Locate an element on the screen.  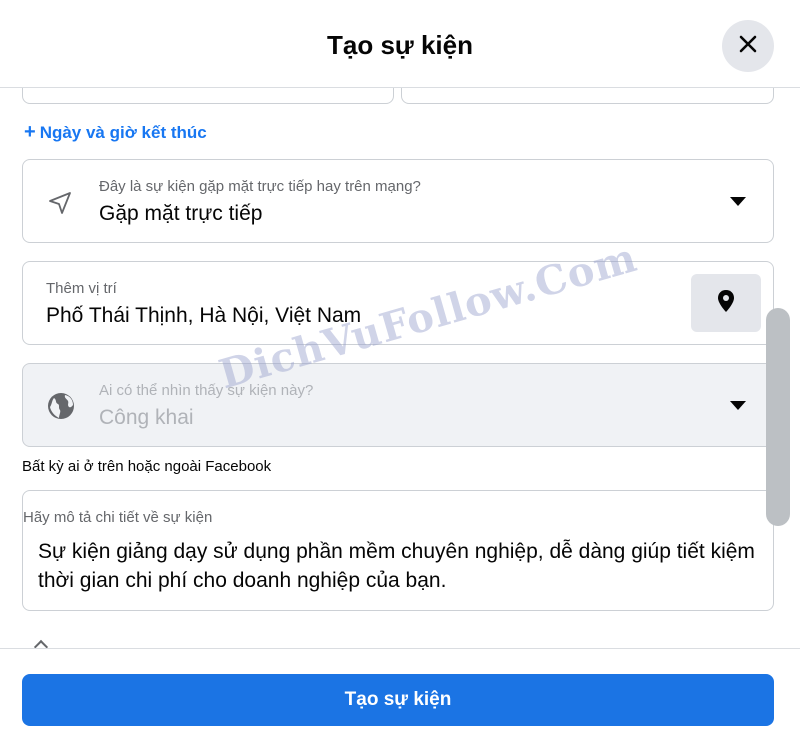
close-icon is located at coordinates (748, 46).